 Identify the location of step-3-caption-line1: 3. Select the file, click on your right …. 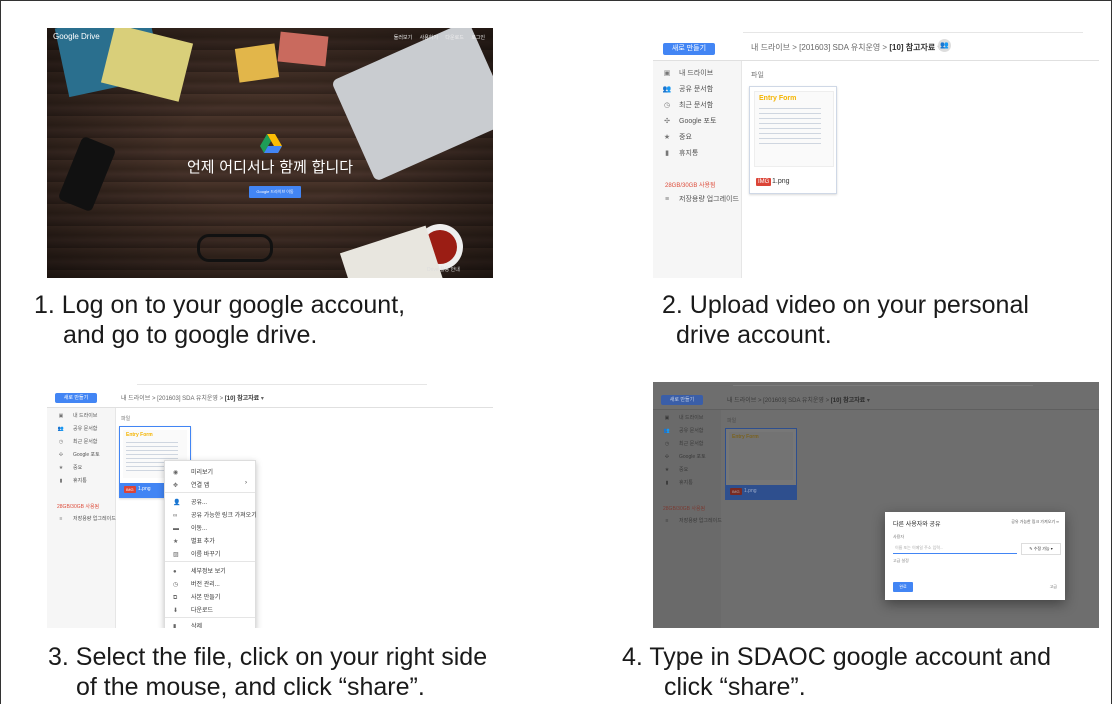
(268, 657).